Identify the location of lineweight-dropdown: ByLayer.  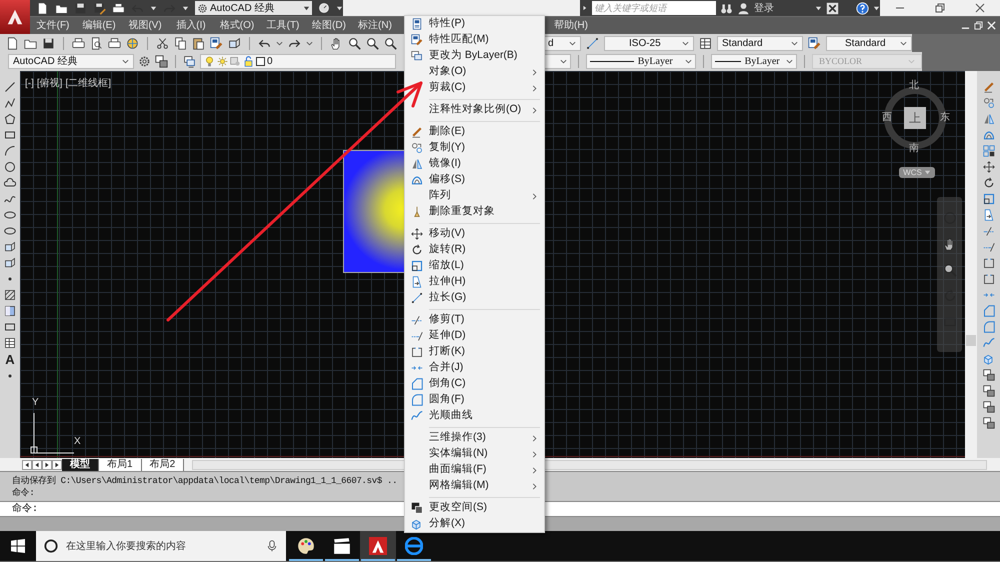
(753, 61).